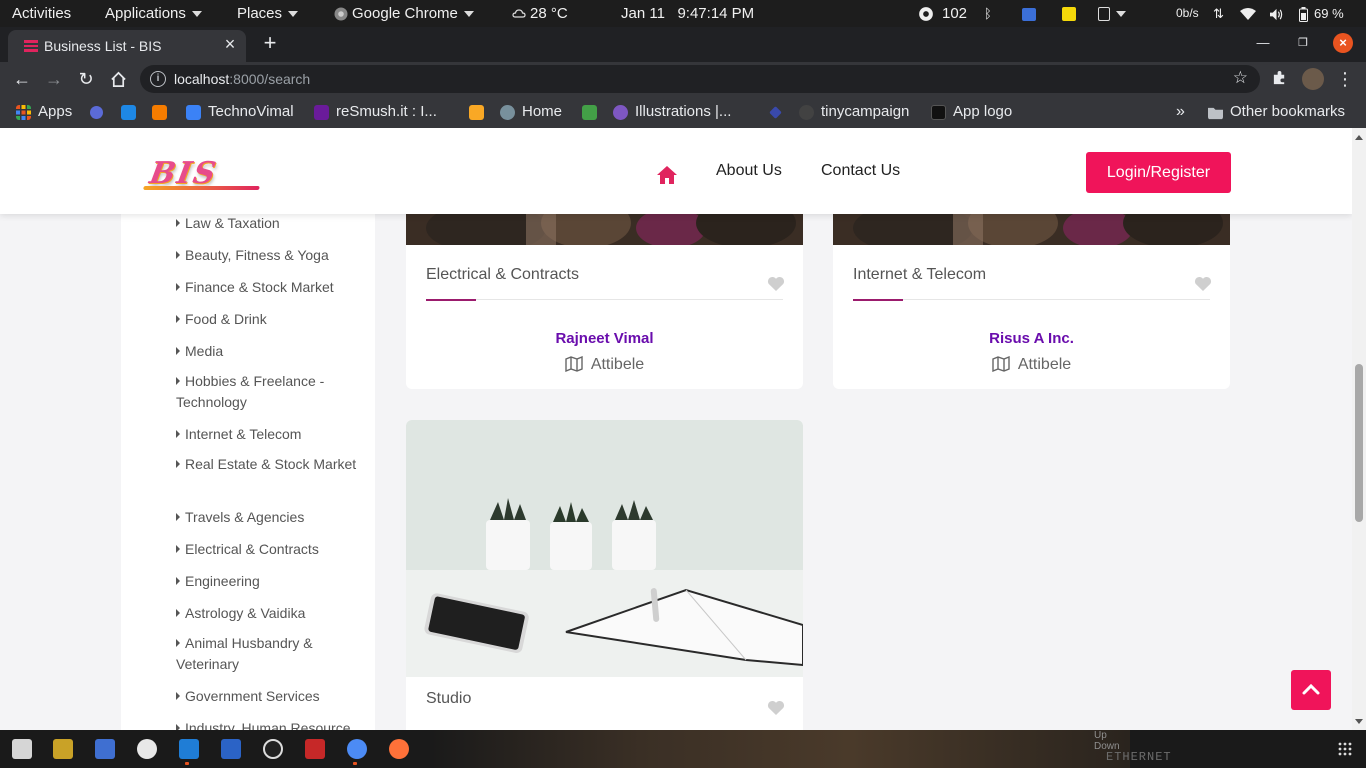 This screenshot has width=1366, height=768. What do you see at coordinates (63, 749) in the screenshot?
I see `file-manager-icon` at bounding box center [63, 749].